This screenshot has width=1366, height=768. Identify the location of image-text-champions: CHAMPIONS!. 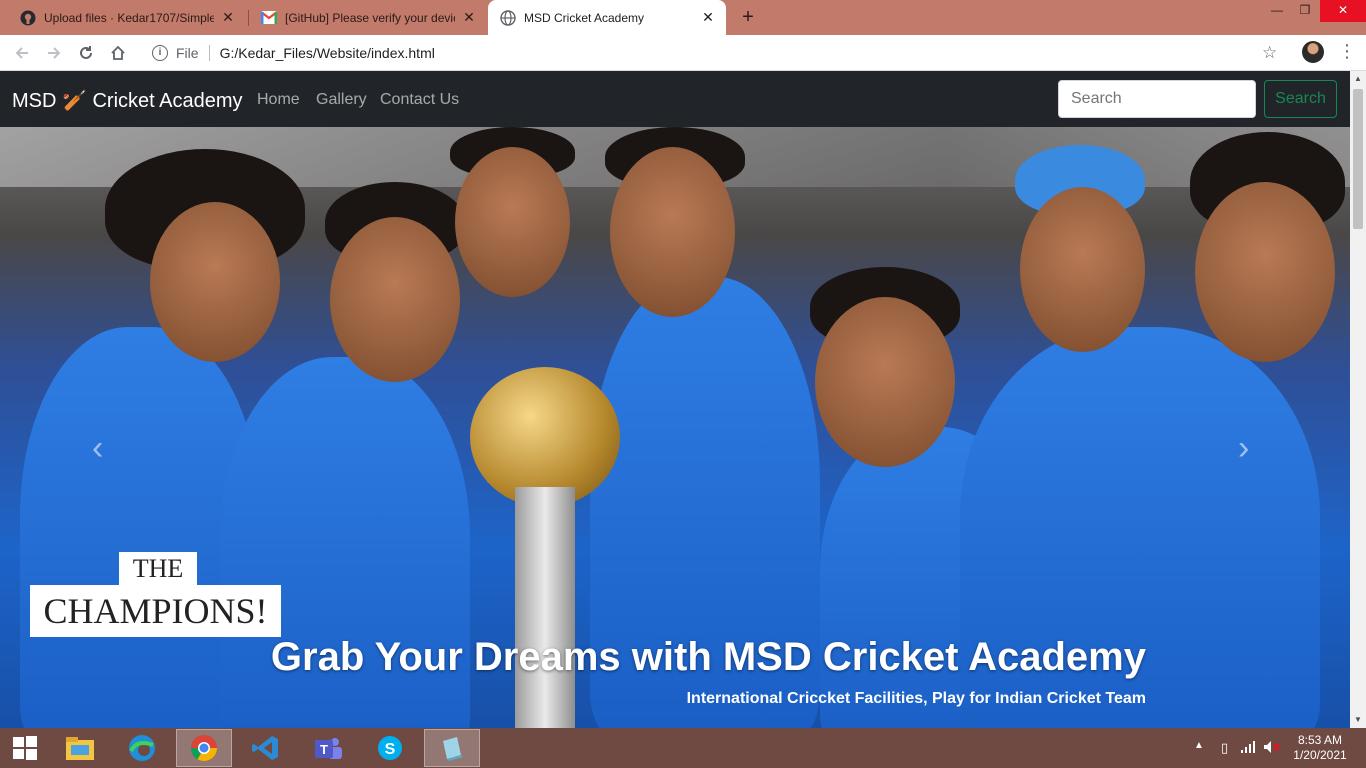
(155, 611).